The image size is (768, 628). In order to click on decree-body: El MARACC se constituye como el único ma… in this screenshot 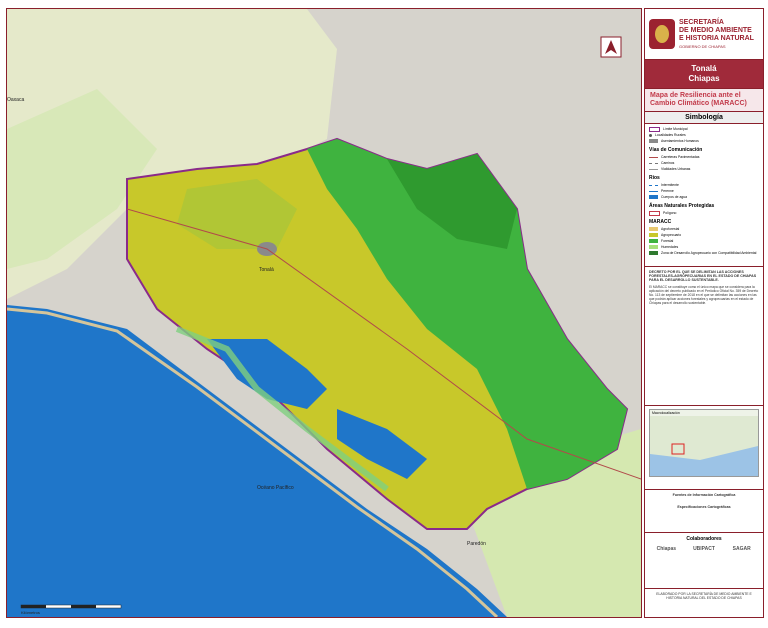, I will do `click(704, 295)`.